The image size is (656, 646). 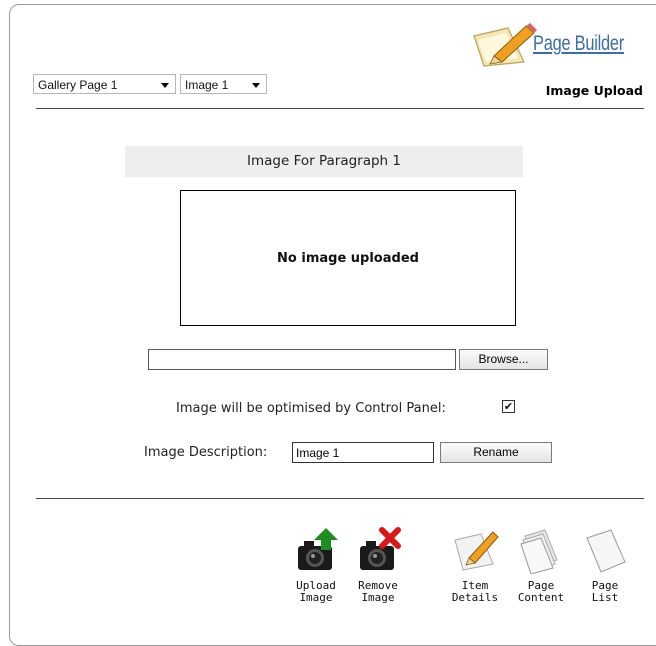 What do you see at coordinates (340, 498) in the screenshot?
I see `bottom-divider` at bounding box center [340, 498].